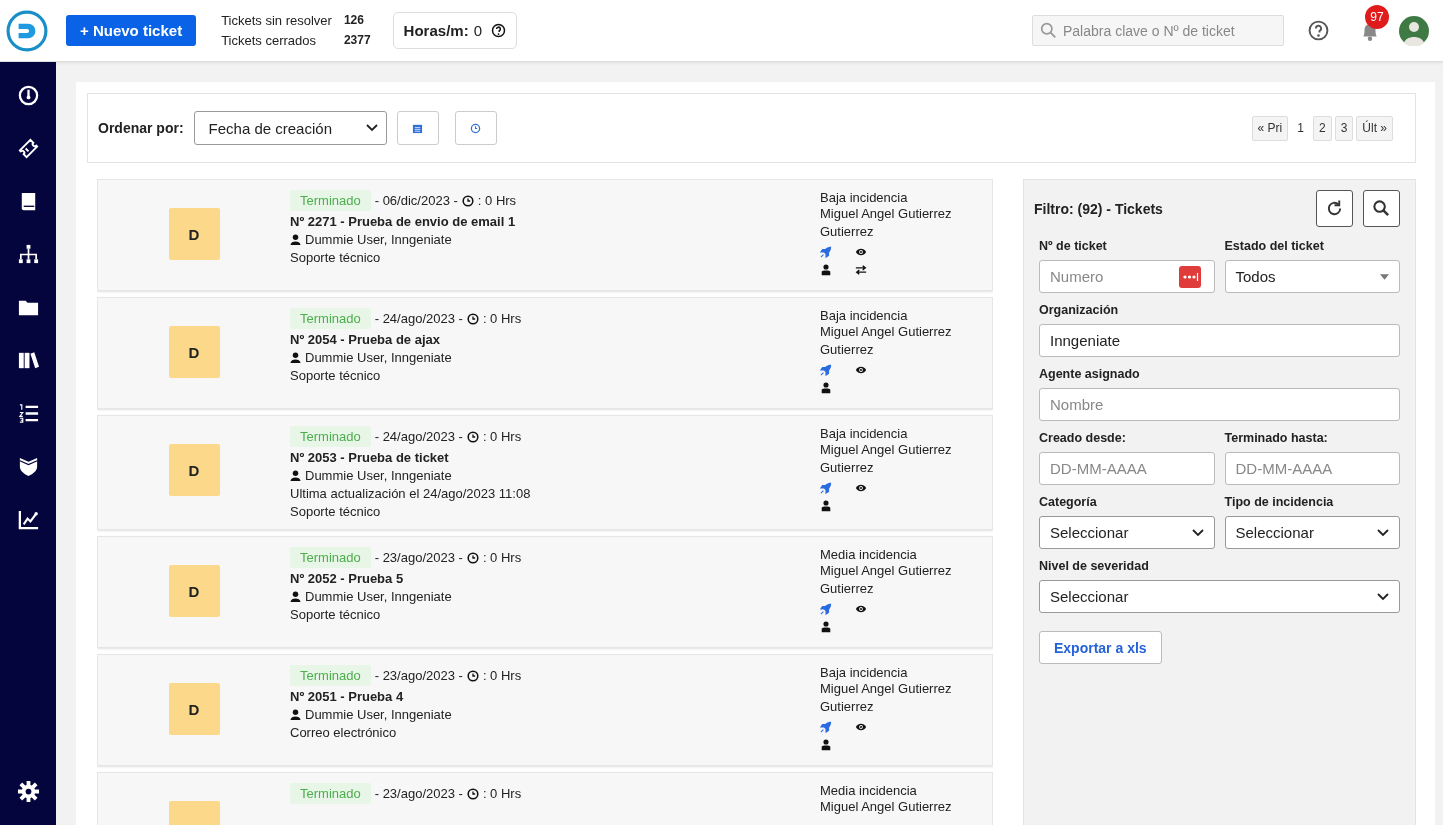  I want to click on hours-label: Horas/m:, so click(436, 30).